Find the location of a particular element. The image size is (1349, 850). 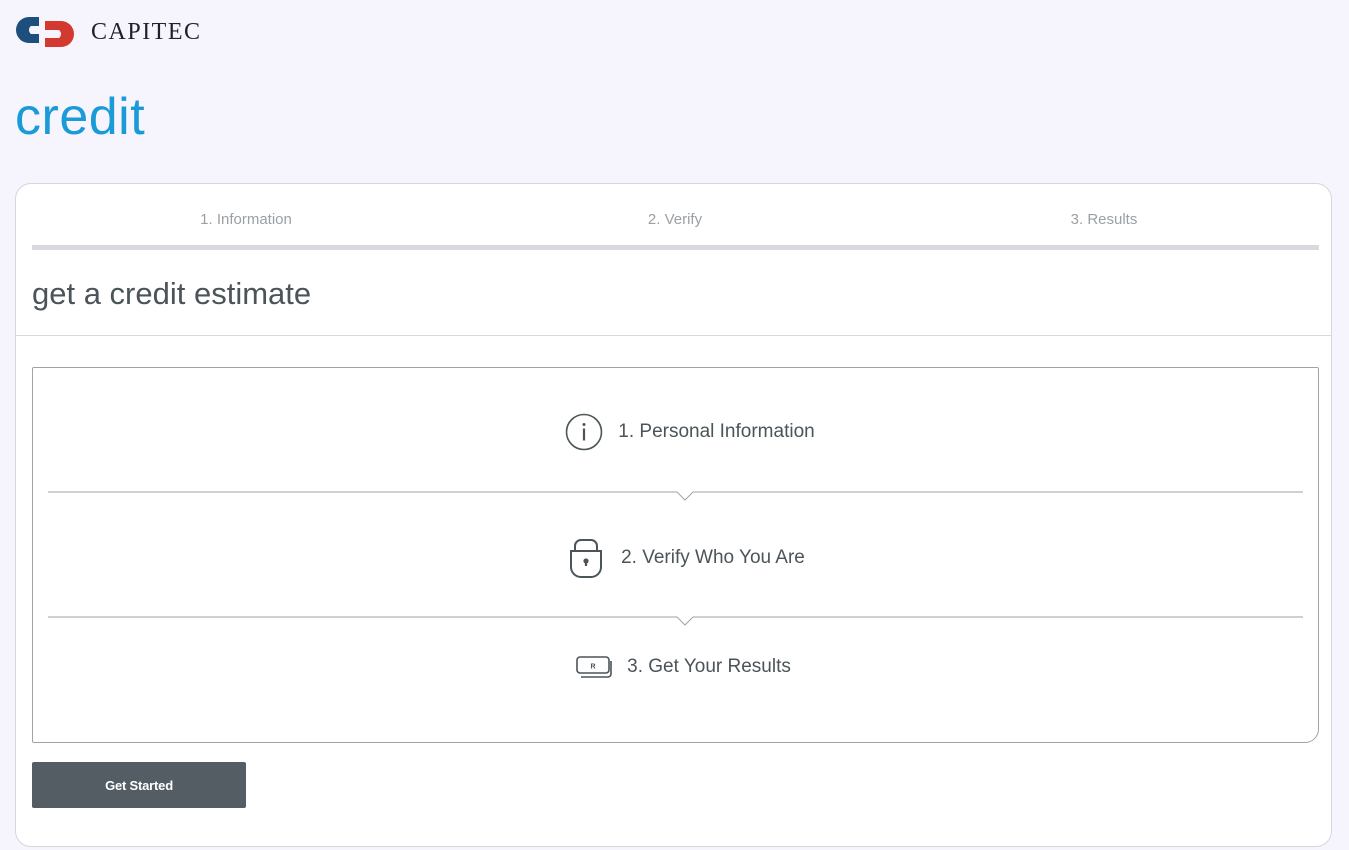

overview-item-label: 2. Verify Who You Are is located at coordinates (713, 557).